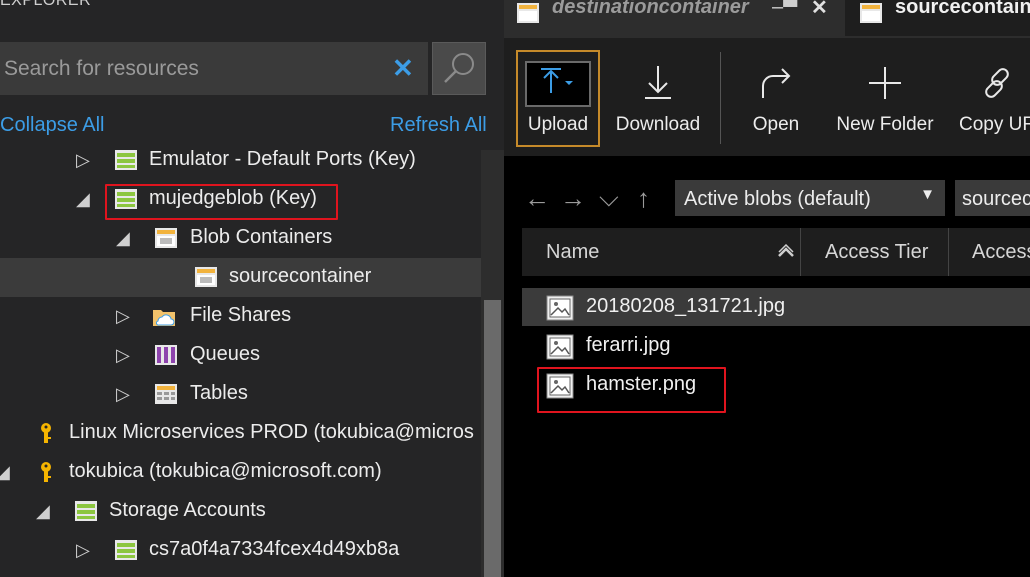 This screenshot has height=577, width=1030. What do you see at coordinates (996, 199) in the screenshot?
I see `path-value: sourcecontainer` at bounding box center [996, 199].